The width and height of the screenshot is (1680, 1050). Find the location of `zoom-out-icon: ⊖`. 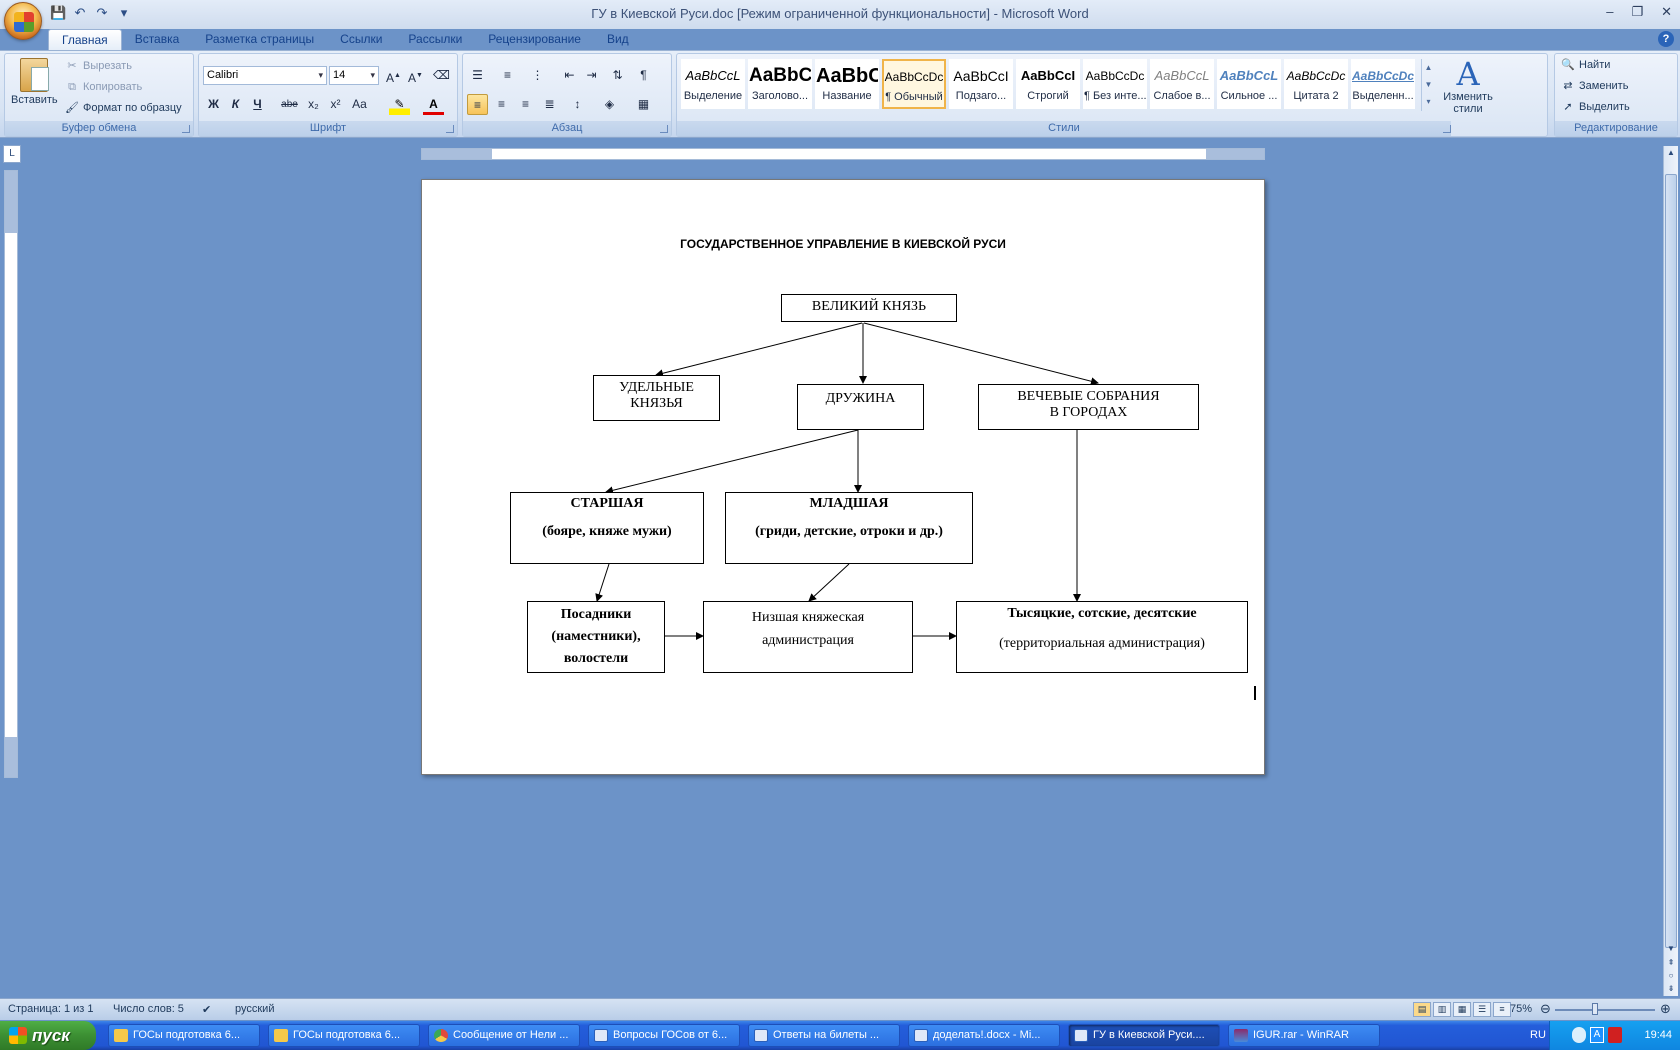

zoom-out-icon: ⊖ is located at coordinates (1545, 1009).